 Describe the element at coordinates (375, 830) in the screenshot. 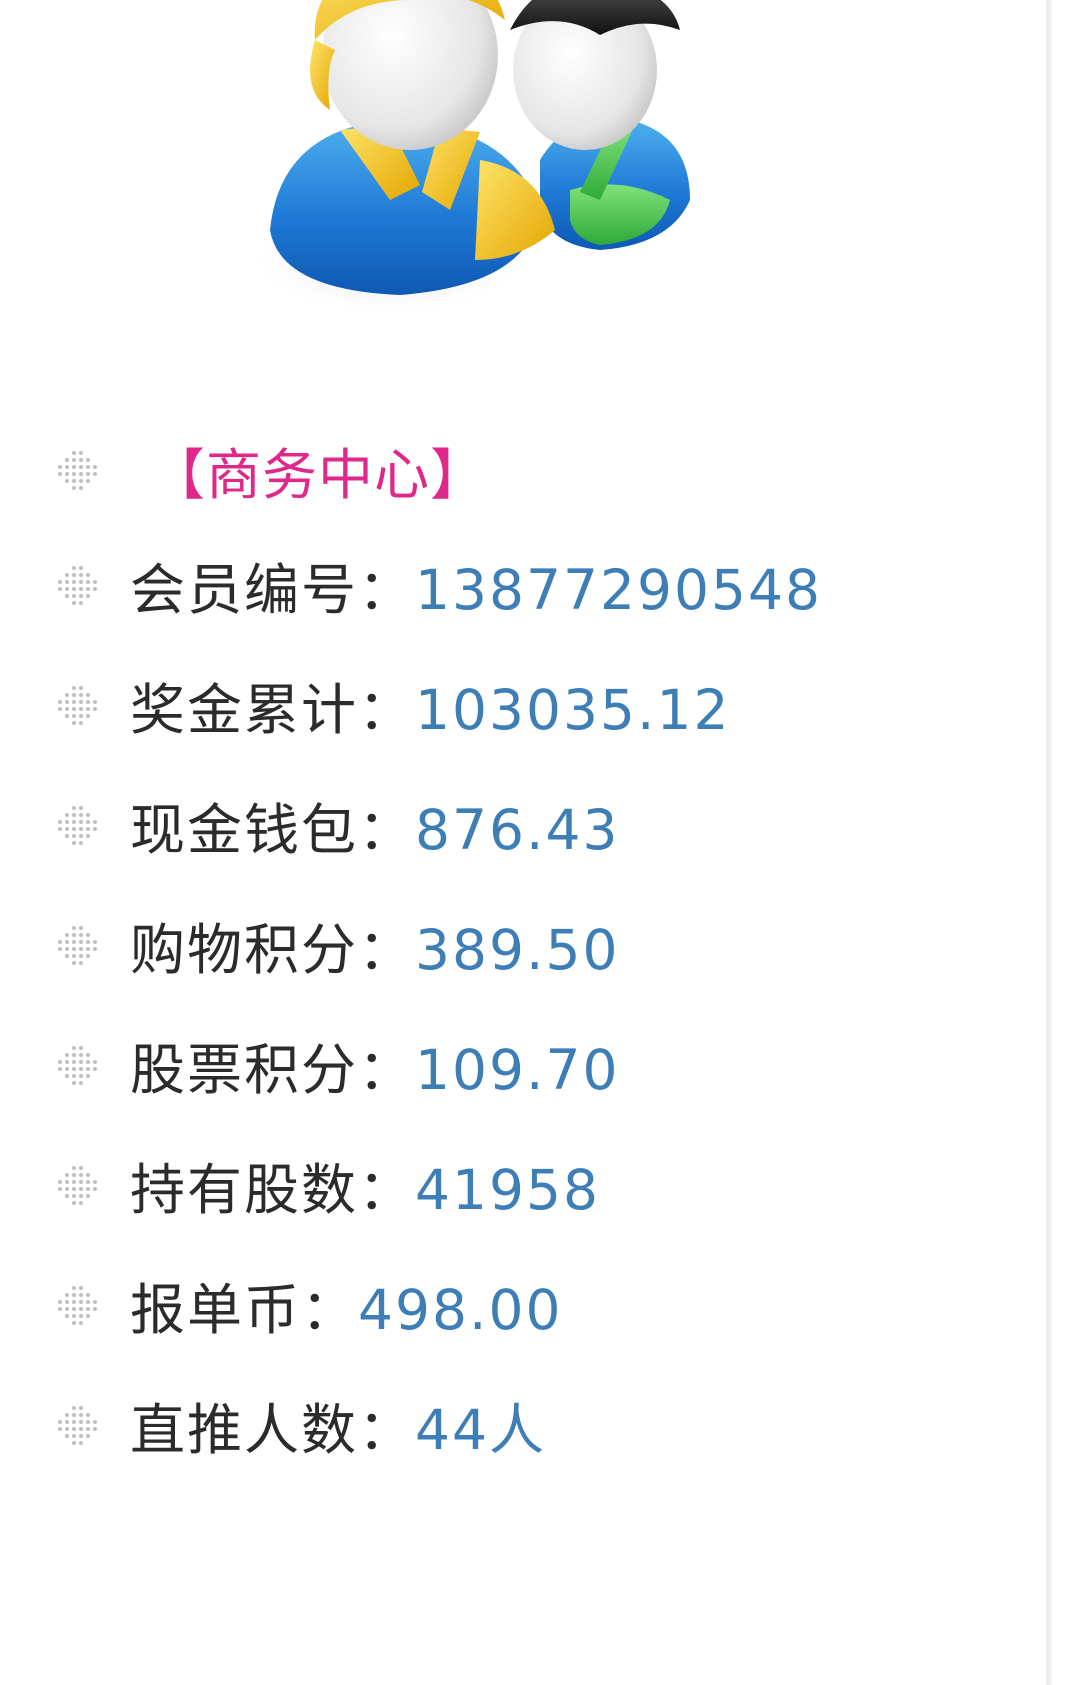

I see `cash-wallet-label: 现金钱包：876.43` at that location.